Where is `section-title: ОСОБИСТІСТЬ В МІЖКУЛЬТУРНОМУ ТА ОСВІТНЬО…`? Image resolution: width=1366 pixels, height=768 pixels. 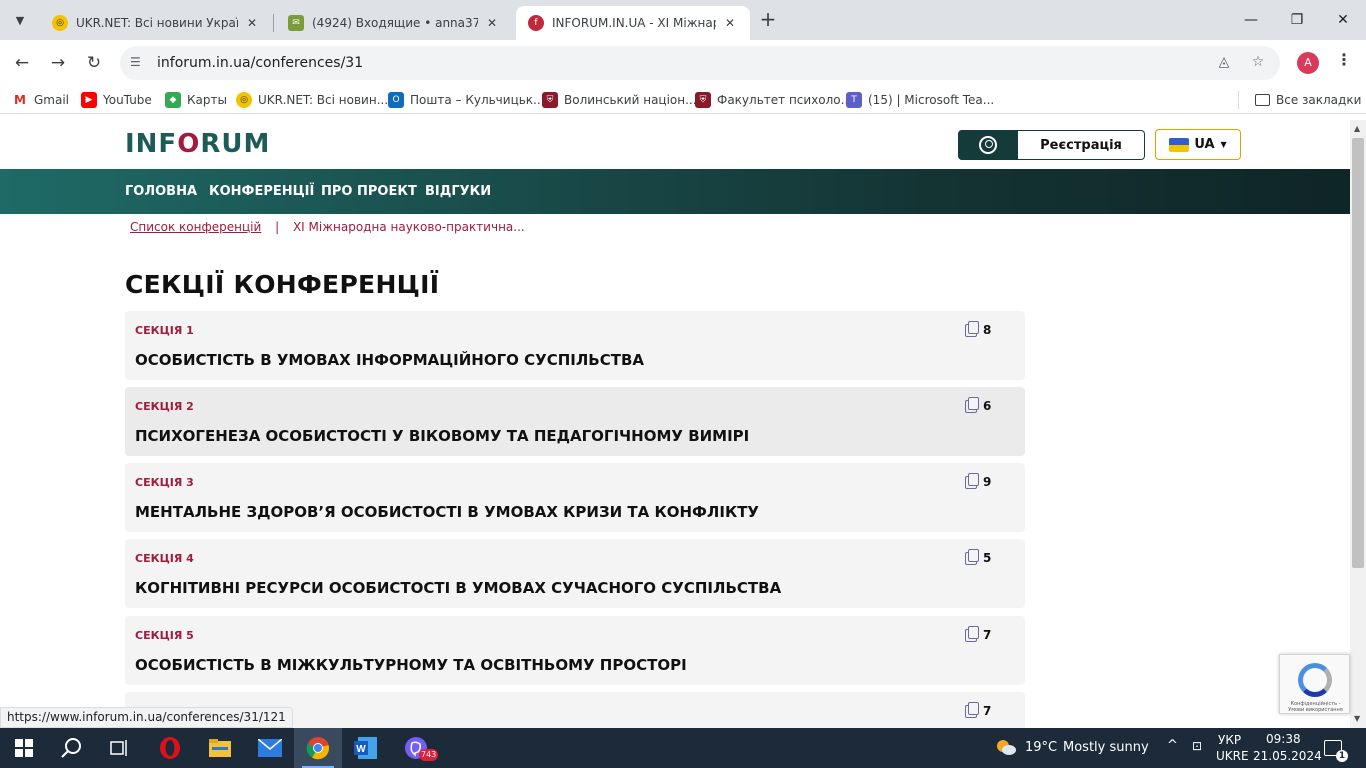 section-title: ОСОБИСТІСТЬ В МІЖКУЛЬТУРНОМУ ТА ОСВІТНЬО… is located at coordinates (411, 665).